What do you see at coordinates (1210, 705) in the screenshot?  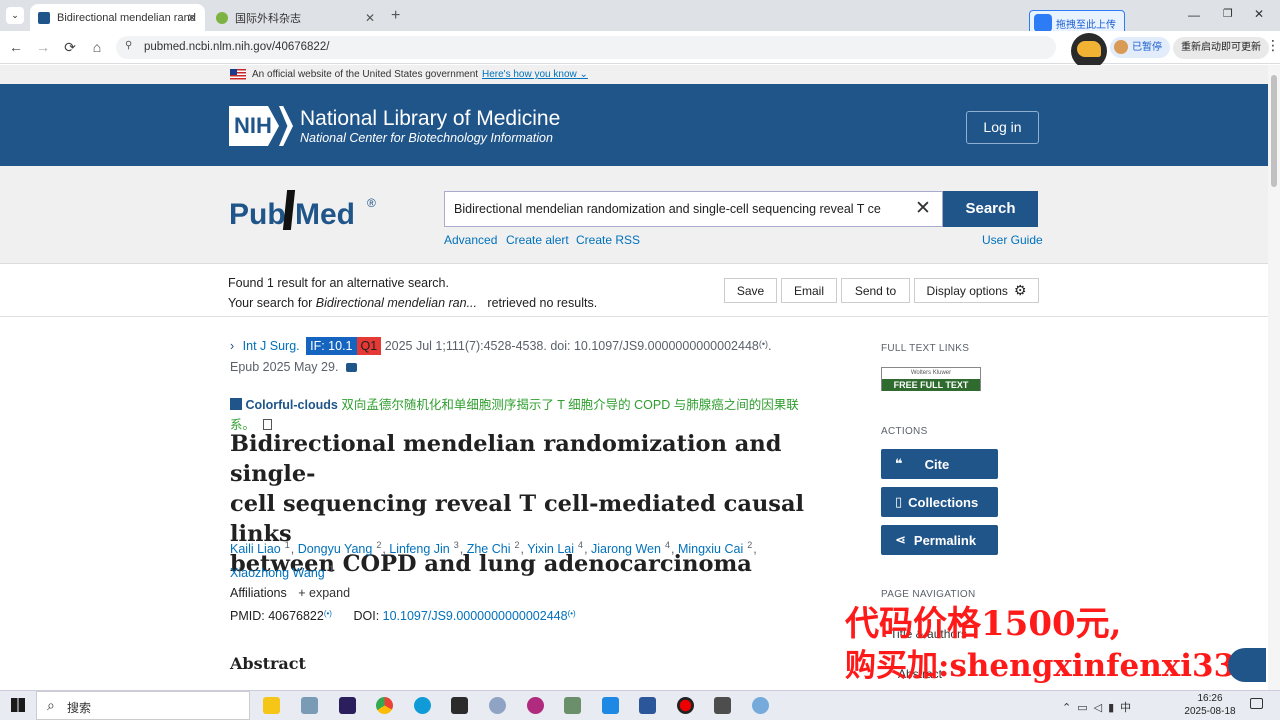 I see `clock: 16:26 2025-08-18` at bounding box center [1210, 705].